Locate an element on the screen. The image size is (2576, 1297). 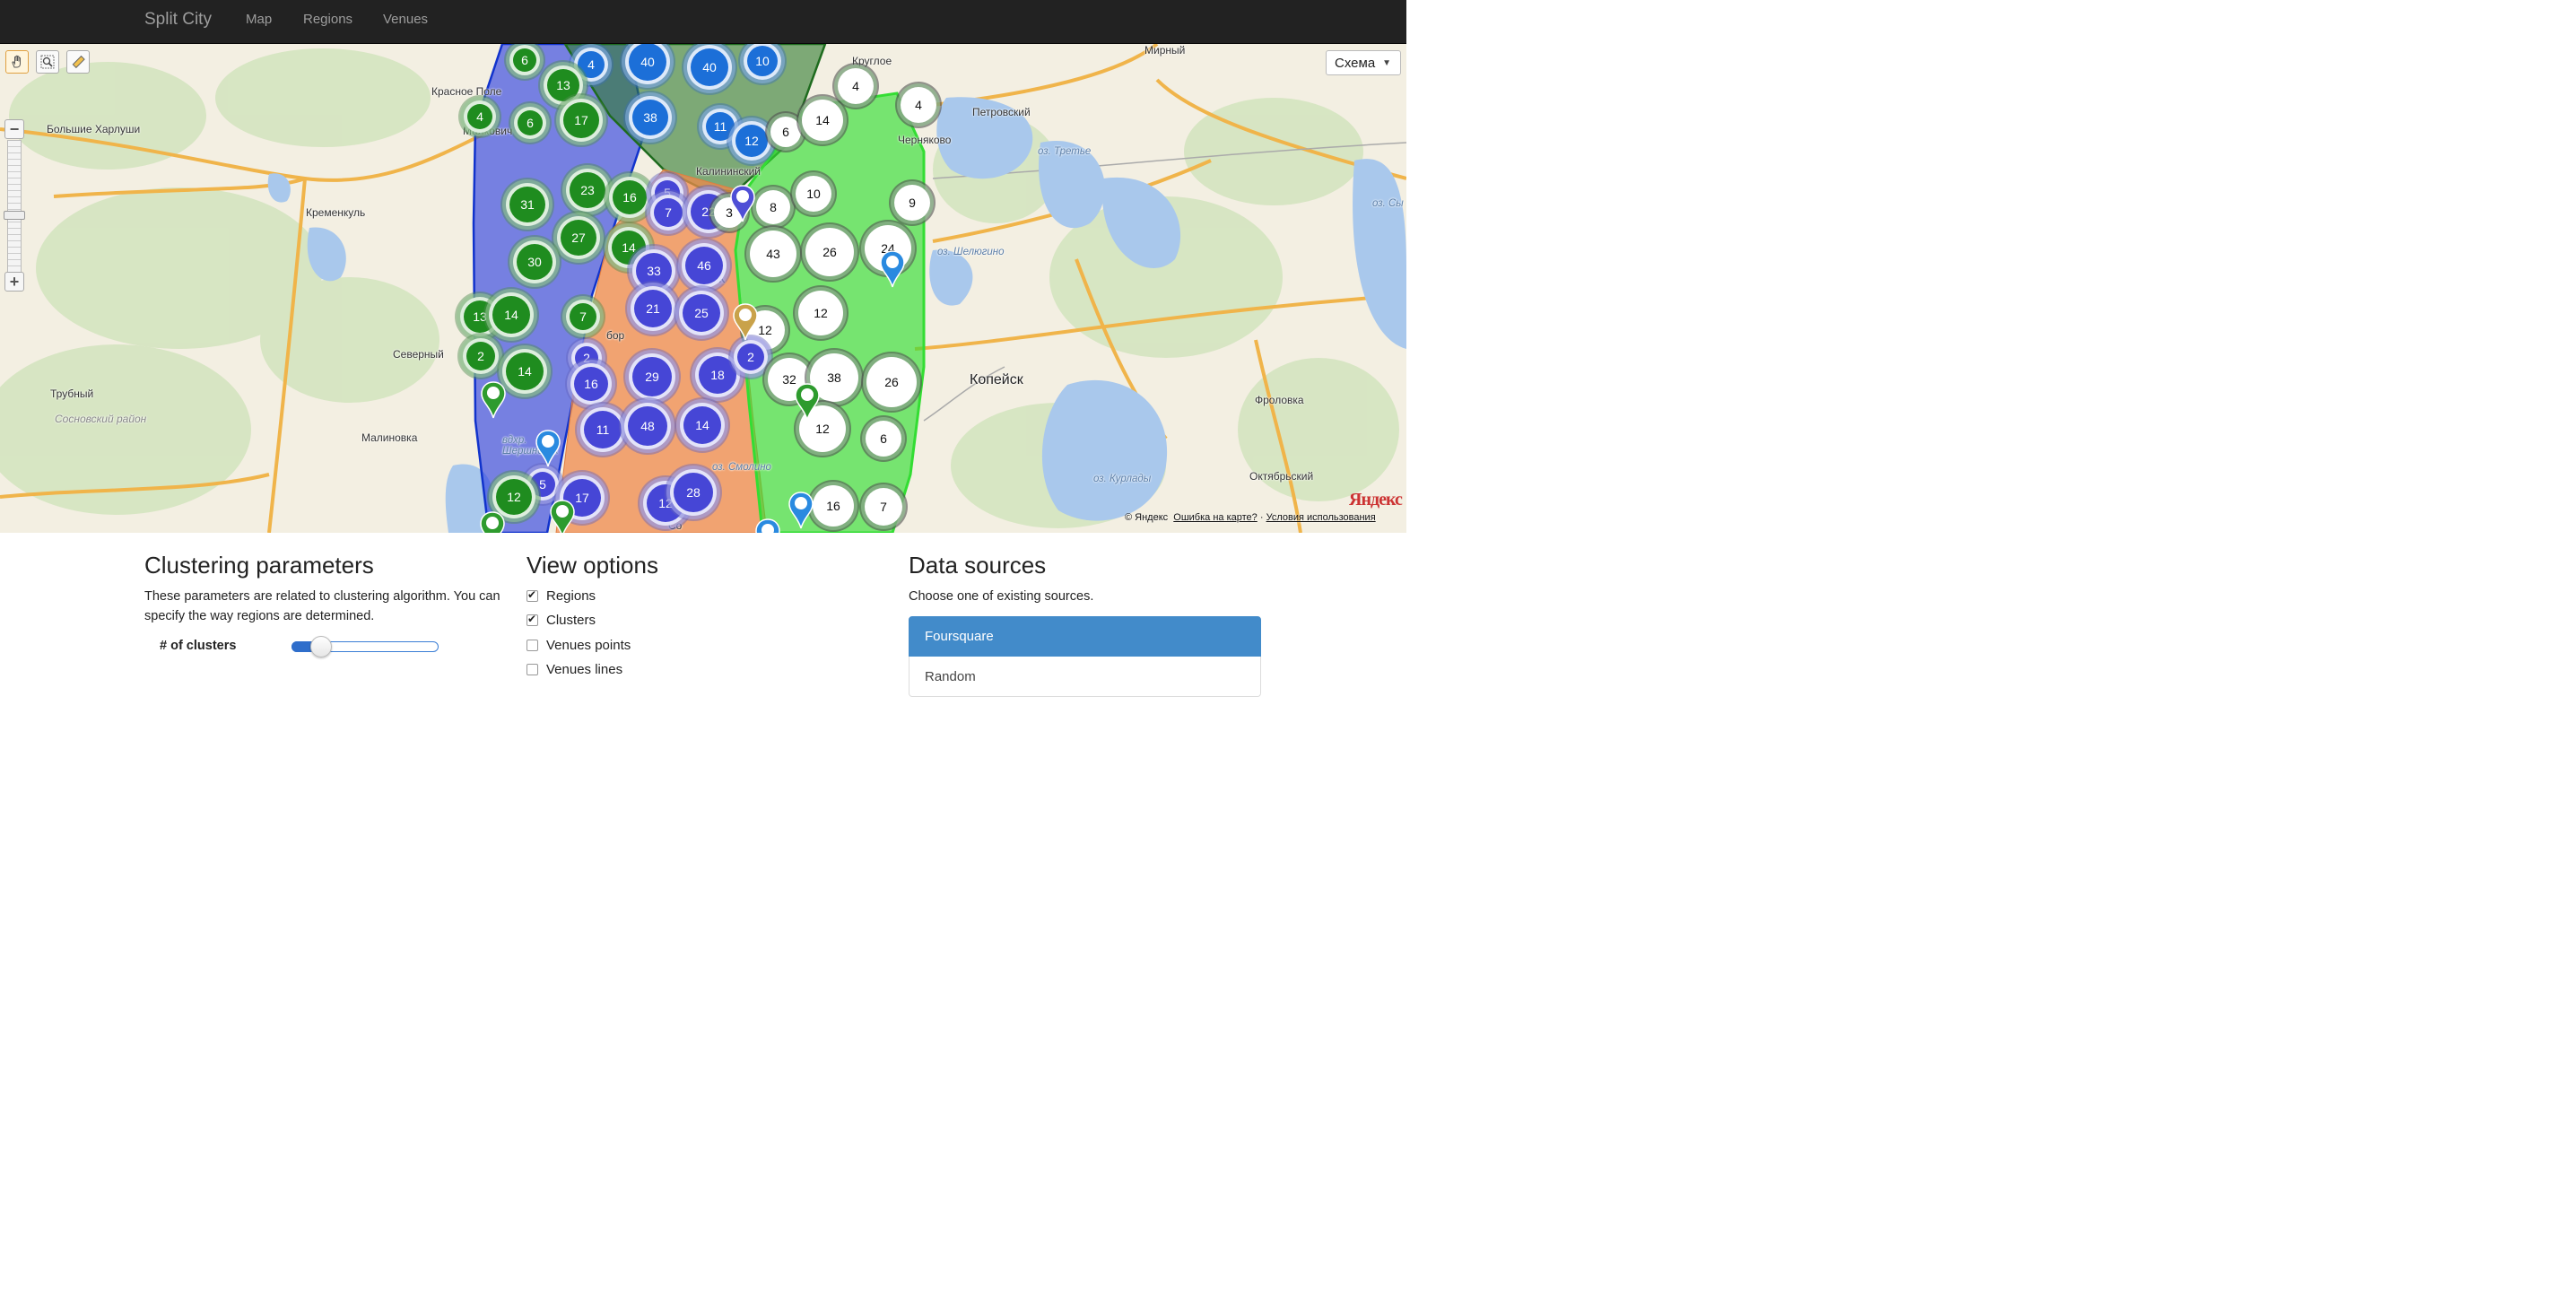
place-label: Фроловка is located at coordinates (1279, 400).